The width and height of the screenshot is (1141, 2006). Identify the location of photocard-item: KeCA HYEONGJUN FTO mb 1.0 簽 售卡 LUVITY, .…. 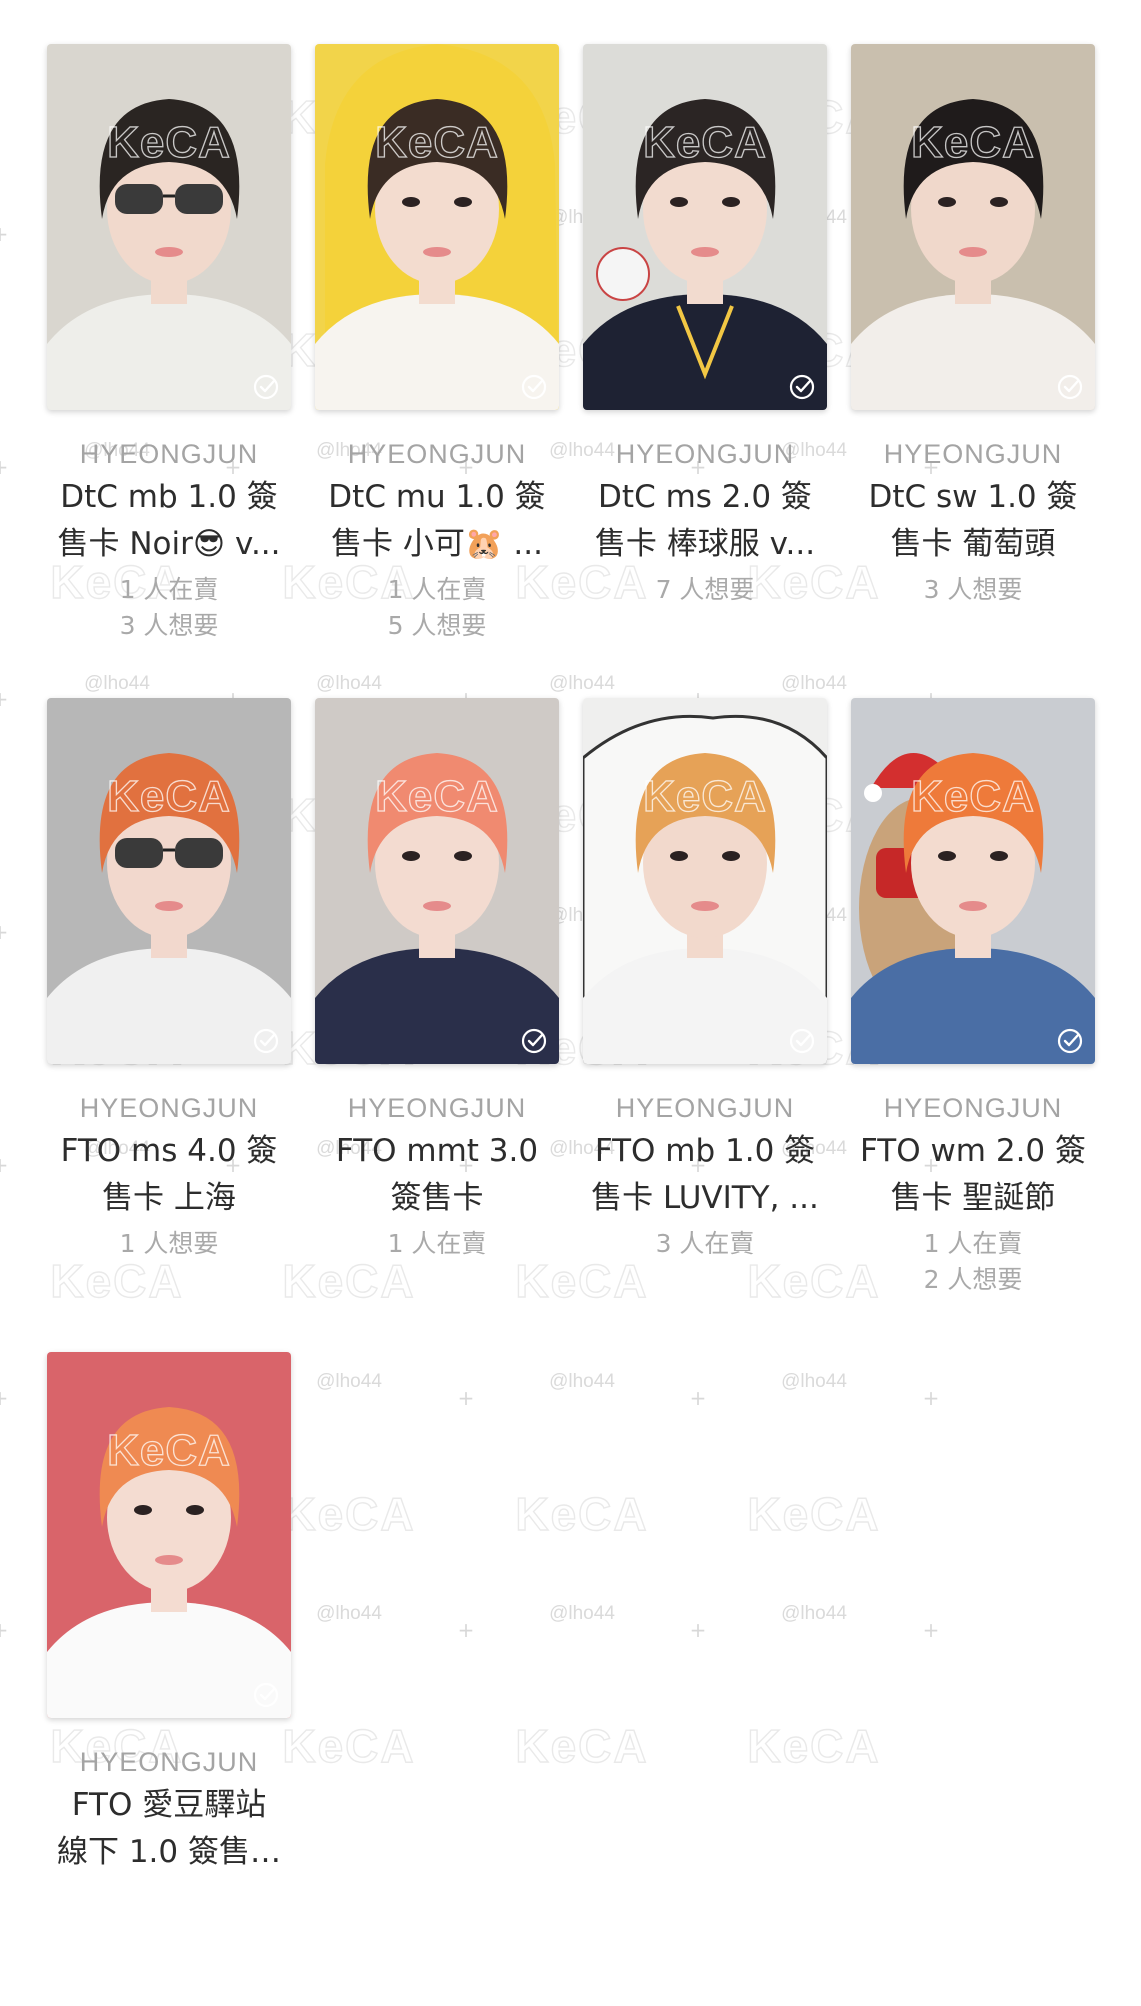
(705, 1025).